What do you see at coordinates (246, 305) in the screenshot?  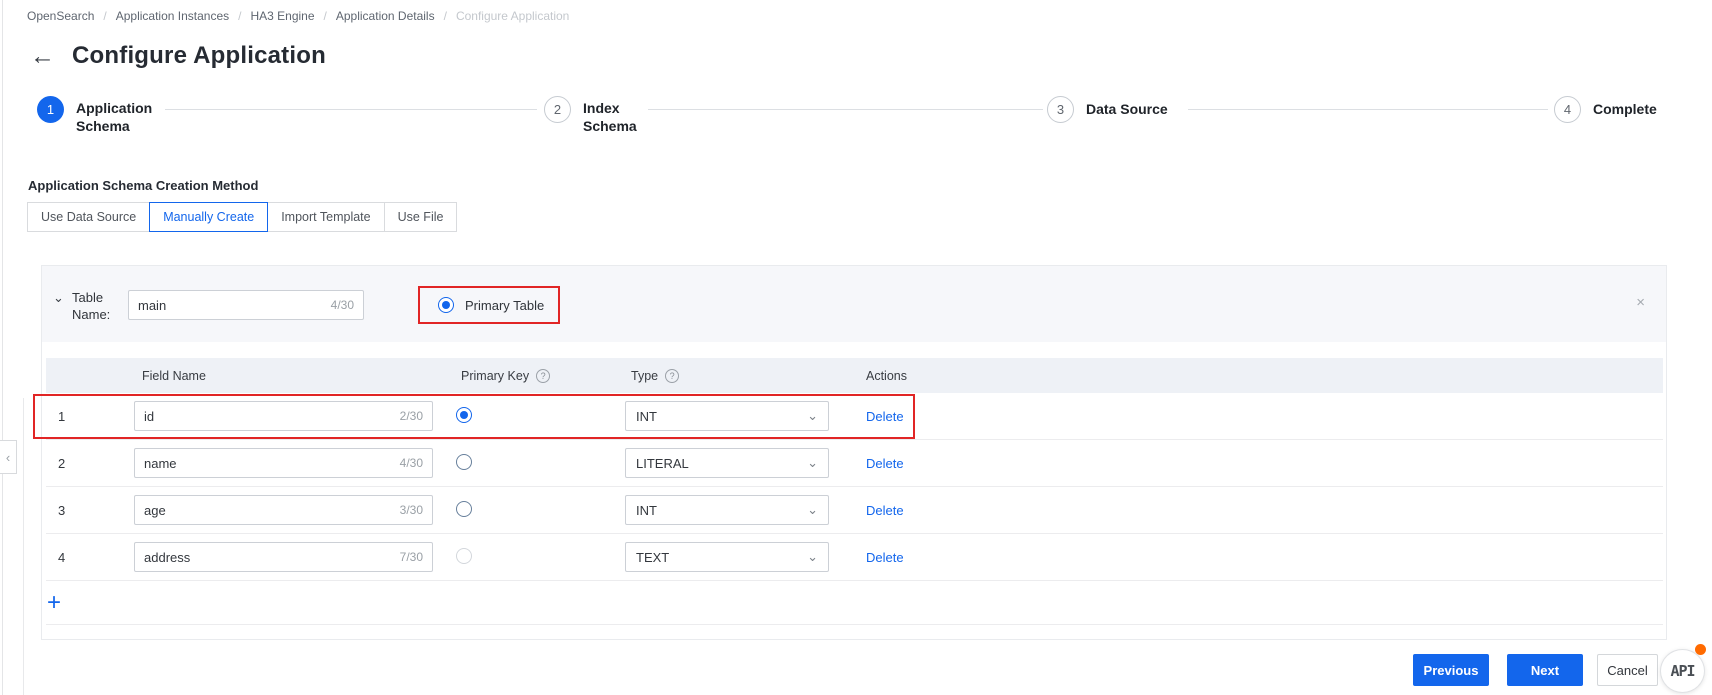 I see `table-name-input: main 4/30` at bounding box center [246, 305].